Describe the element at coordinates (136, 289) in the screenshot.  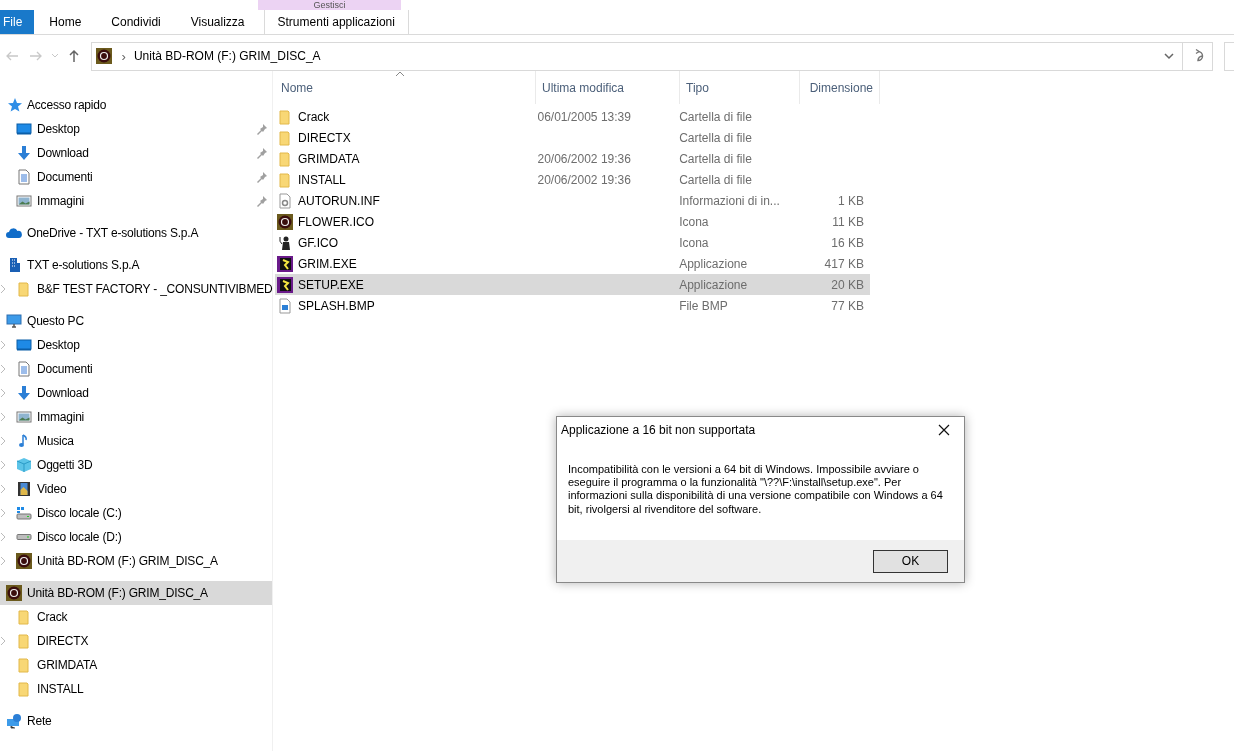
I see `nav-item: B&F TEST FACTORY - _CONSUNTIVIBMED` at that location.